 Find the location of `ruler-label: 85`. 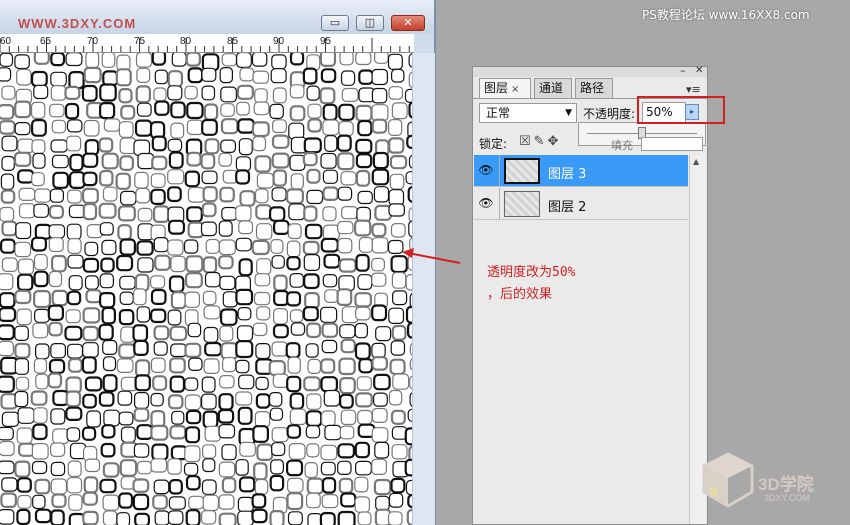

ruler-label: 85 is located at coordinates (233, 41).